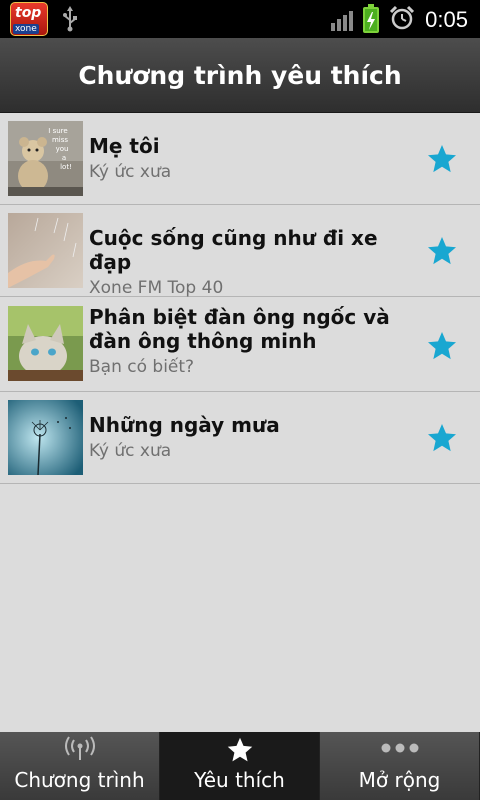 This screenshot has height=800, width=480. I want to click on xone-app-icon: top xone, so click(29, 19).